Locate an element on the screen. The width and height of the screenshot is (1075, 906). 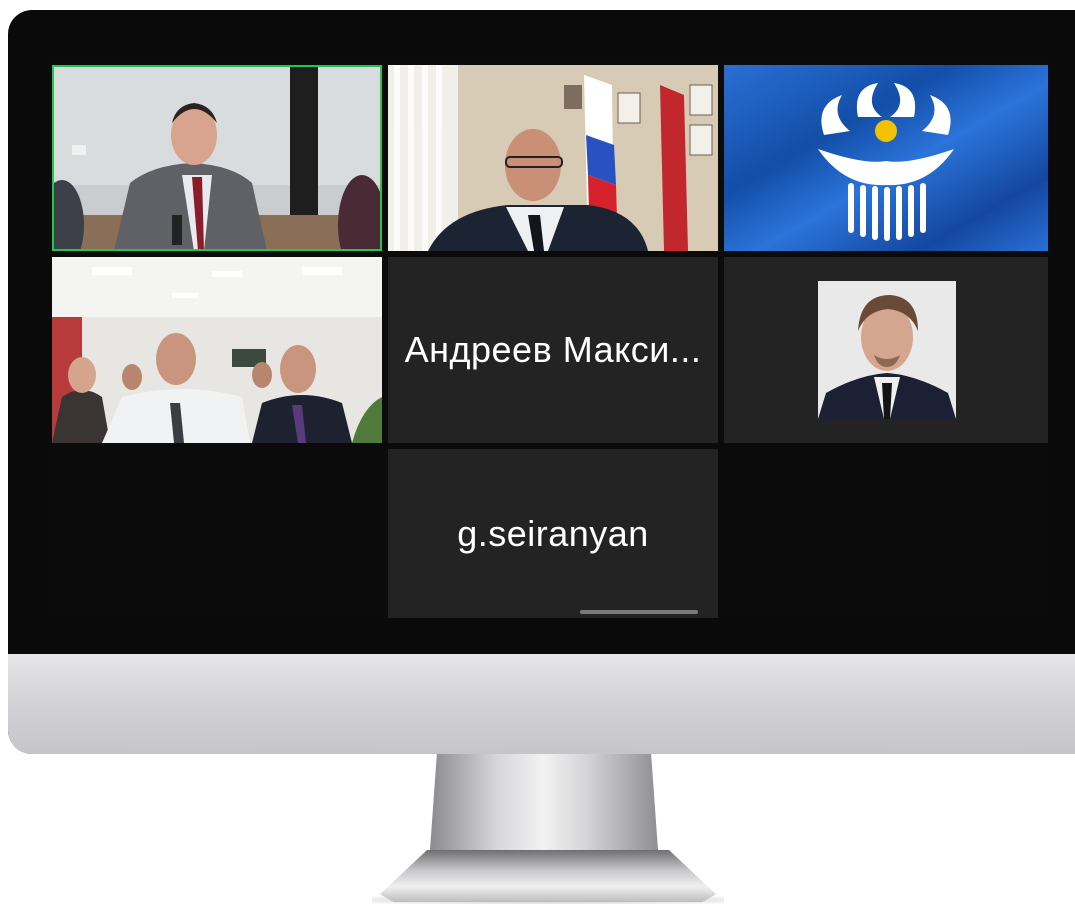
profile-photo is located at coordinates (887, 350).